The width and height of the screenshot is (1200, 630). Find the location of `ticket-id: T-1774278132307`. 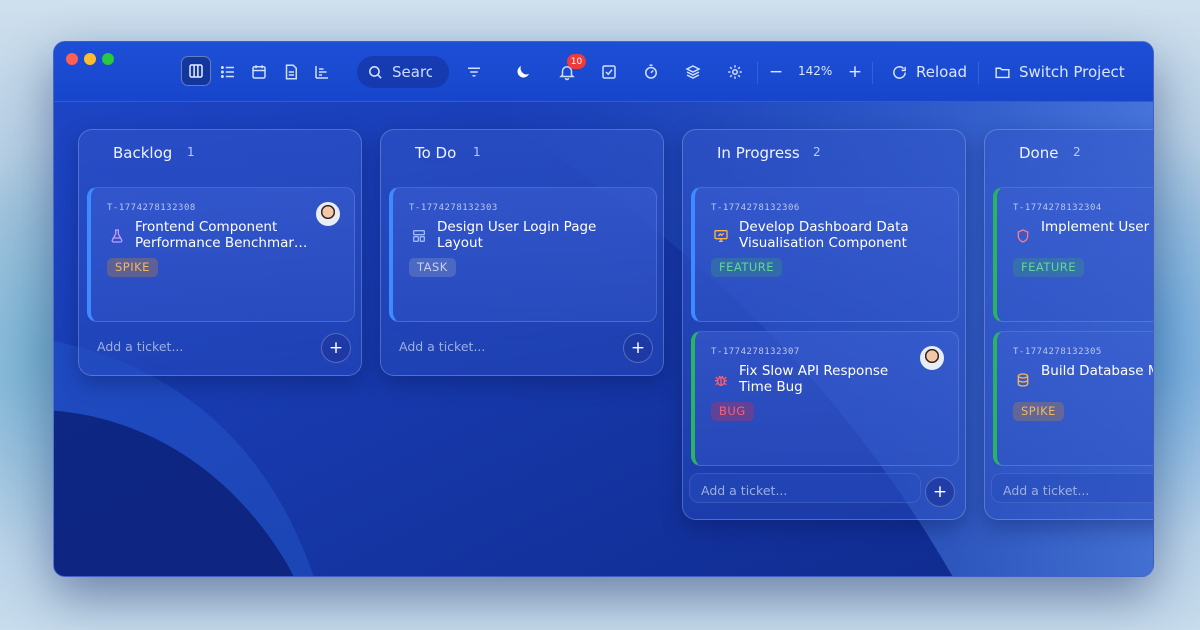

ticket-id: T-1774278132307 is located at coordinates (755, 352).